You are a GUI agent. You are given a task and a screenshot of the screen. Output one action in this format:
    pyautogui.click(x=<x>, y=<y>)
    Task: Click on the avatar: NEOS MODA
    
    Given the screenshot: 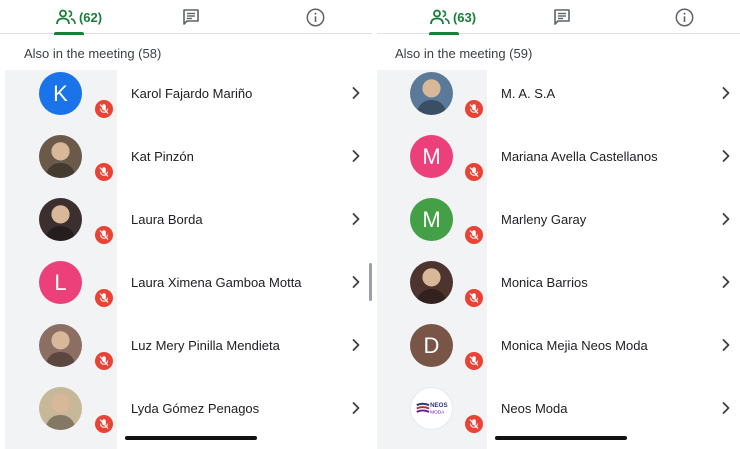 What is the action you would take?
    pyautogui.click(x=431, y=408)
    